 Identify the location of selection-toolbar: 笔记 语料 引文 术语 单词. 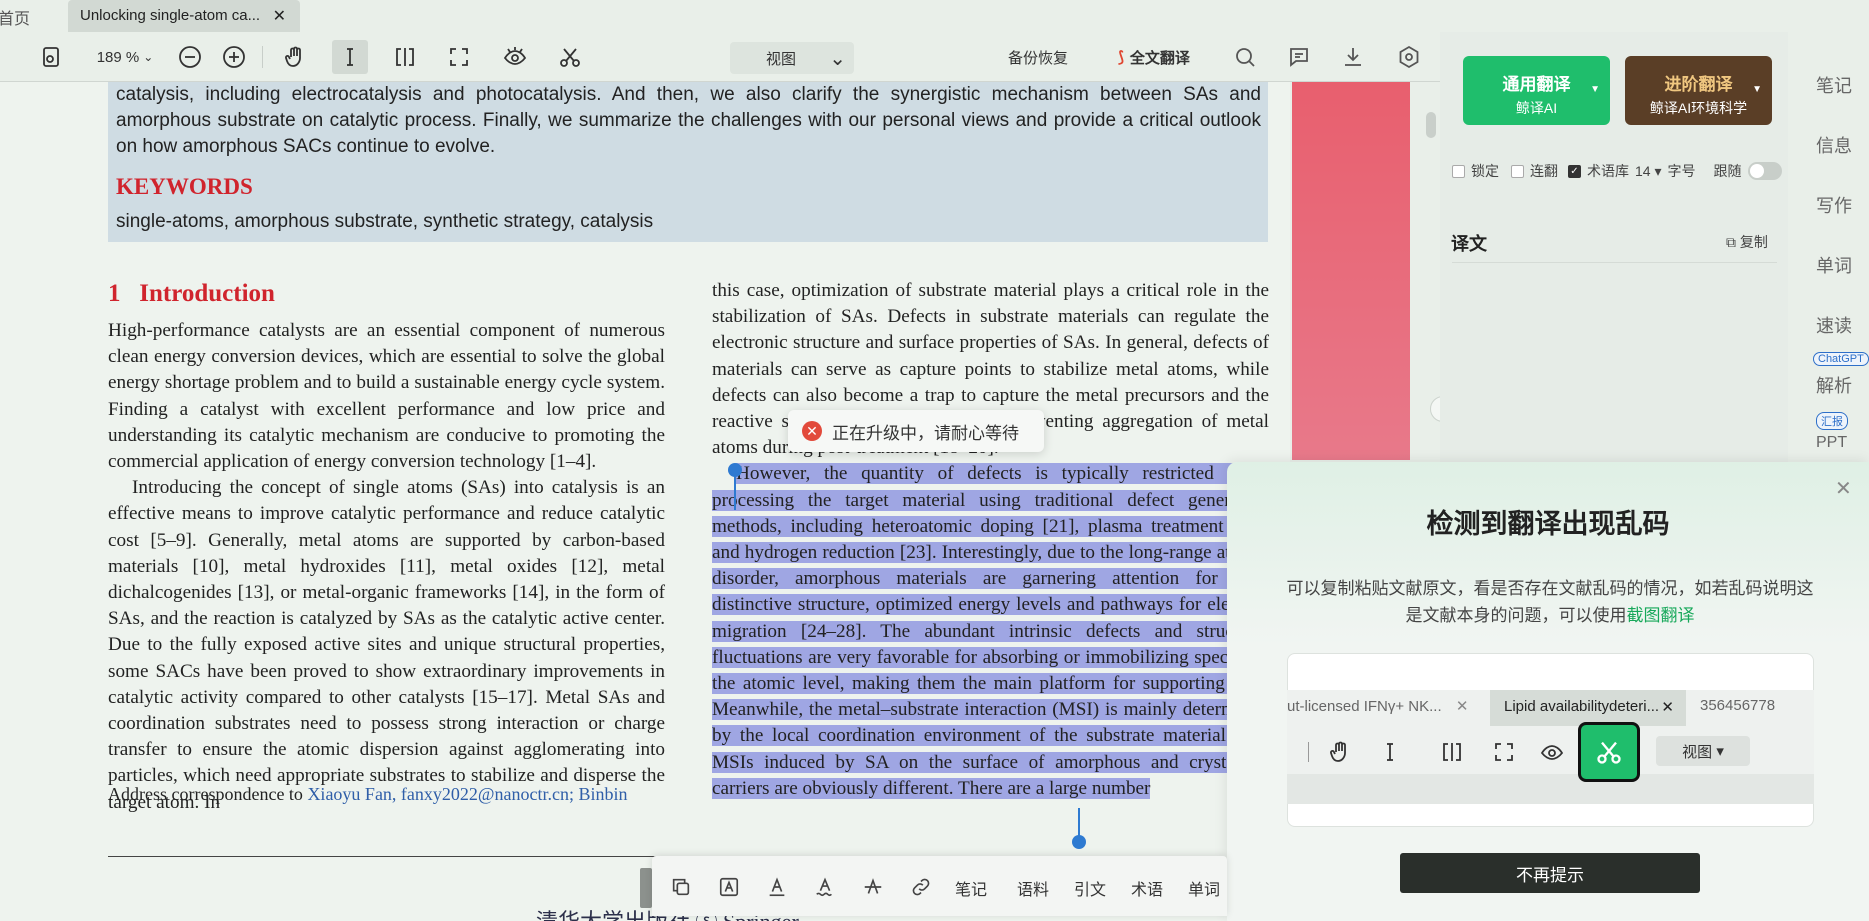
(939, 886).